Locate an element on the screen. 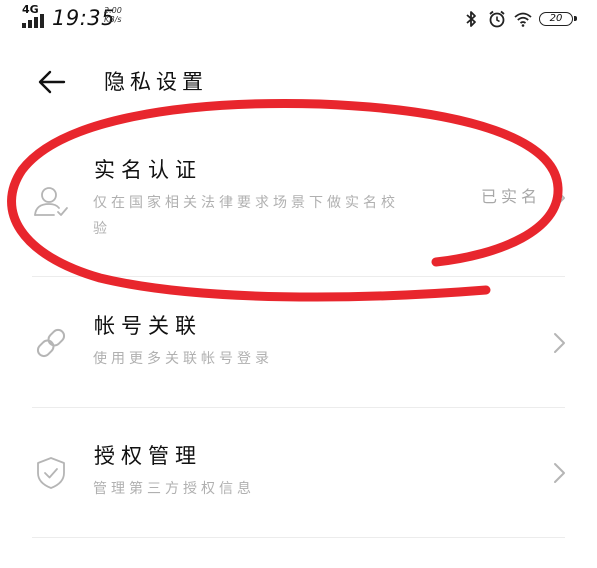 The height and width of the screenshot is (568, 597). battery-level: 20 is located at coordinates (556, 18).